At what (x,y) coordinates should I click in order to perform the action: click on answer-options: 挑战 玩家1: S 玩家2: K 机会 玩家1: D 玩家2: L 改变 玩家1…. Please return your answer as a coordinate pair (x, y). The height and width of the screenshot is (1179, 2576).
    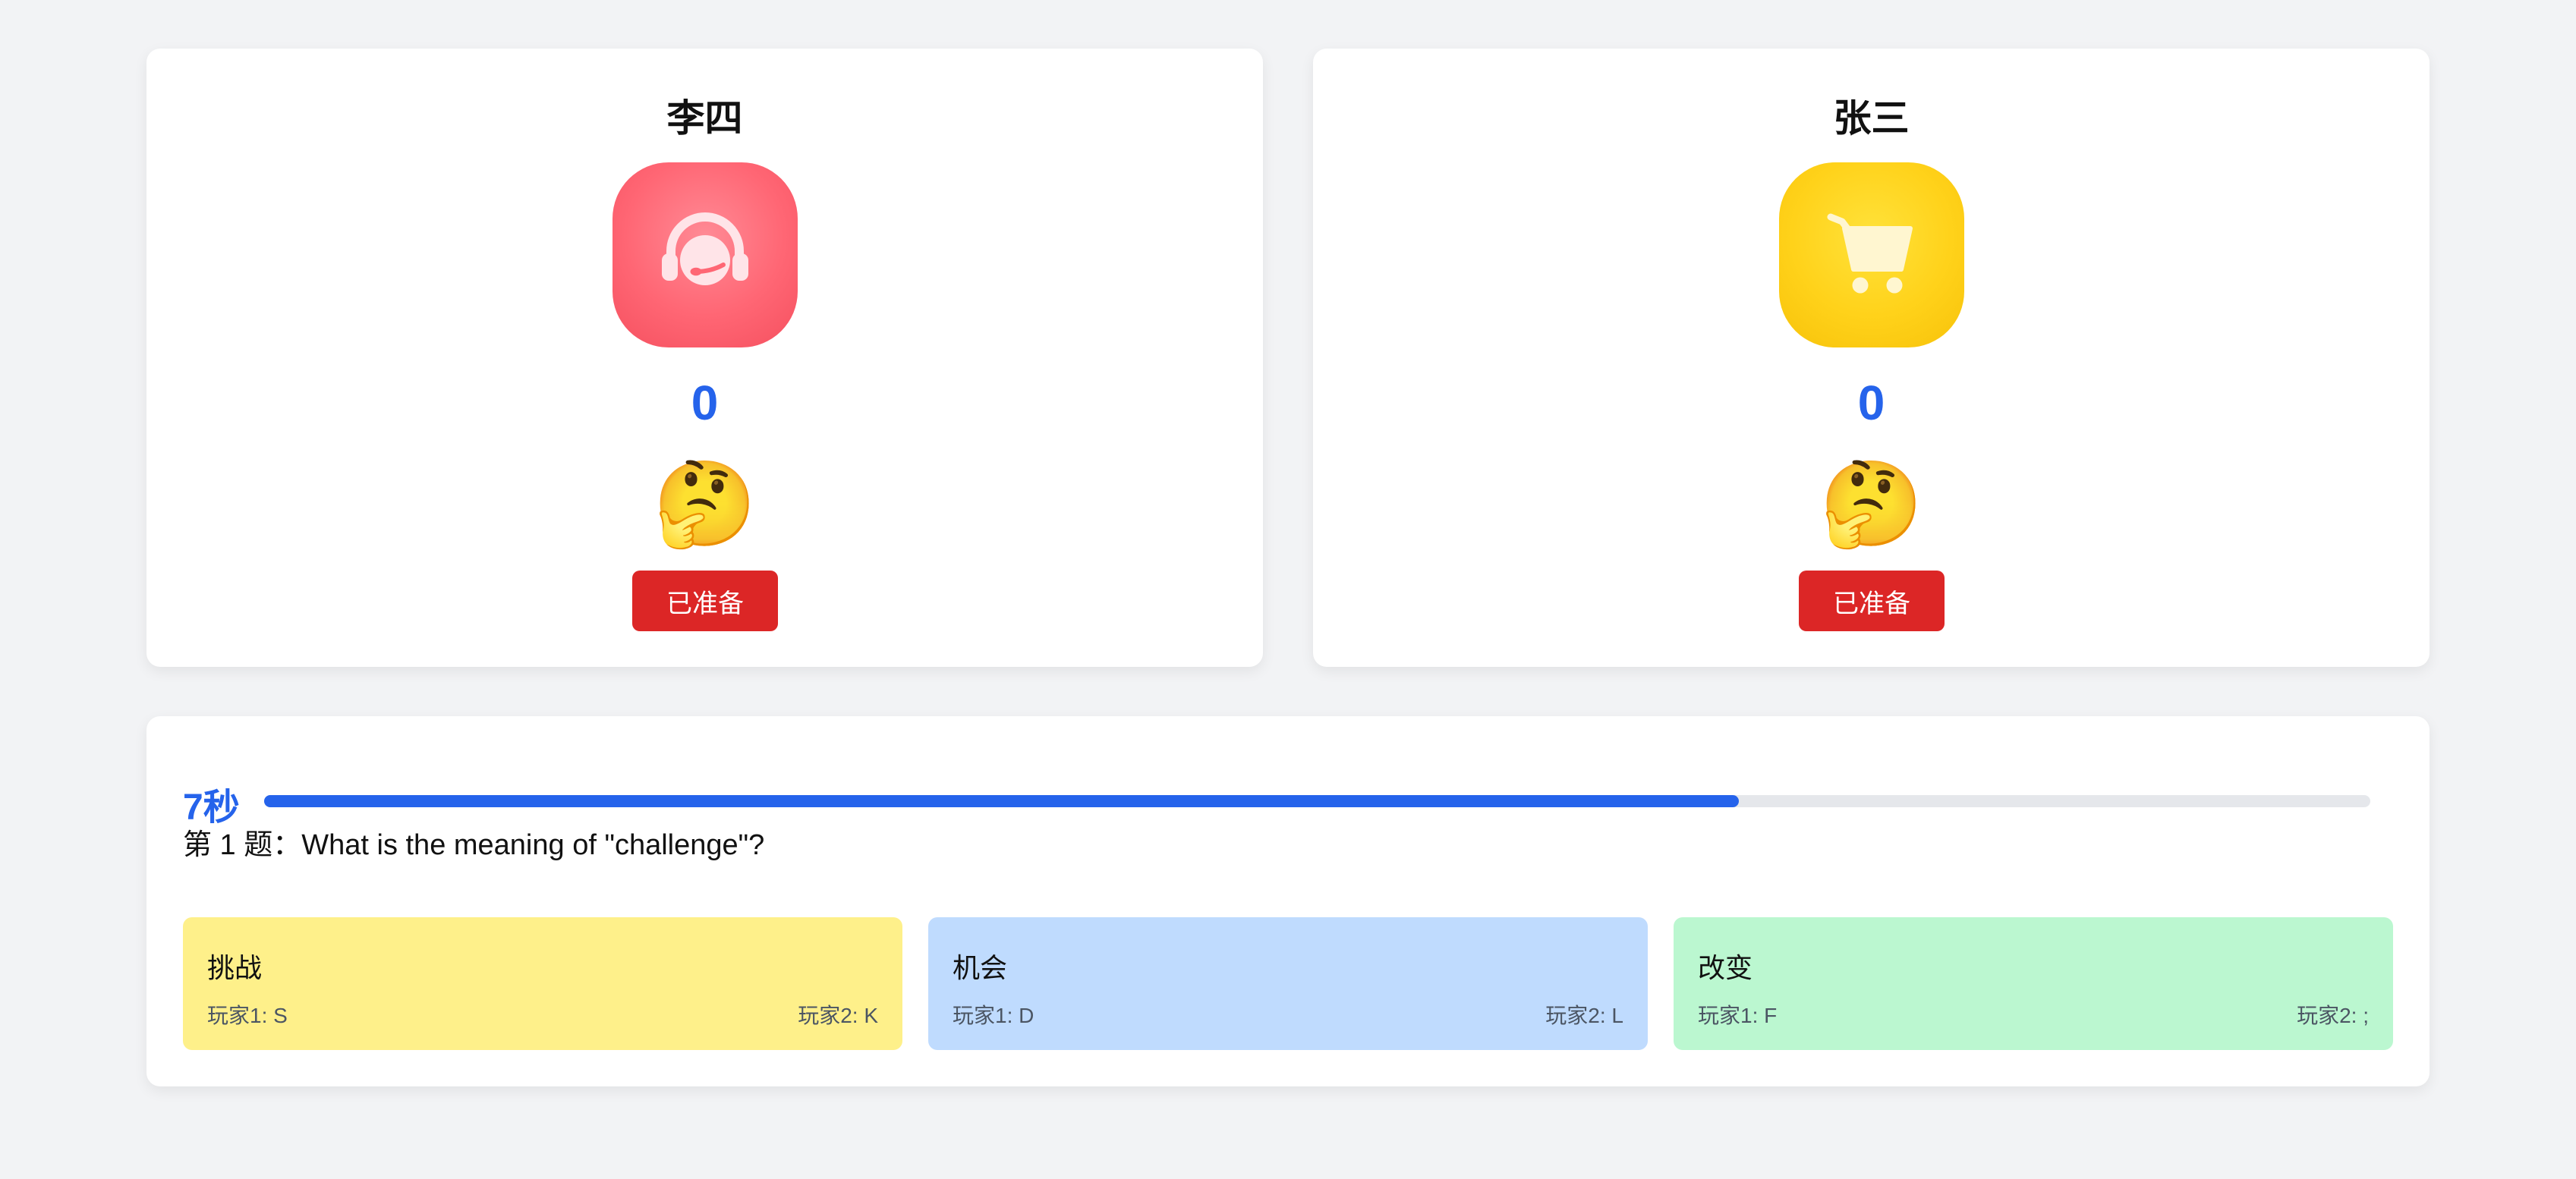
    Looking at the image, I should click on (1288, 983).